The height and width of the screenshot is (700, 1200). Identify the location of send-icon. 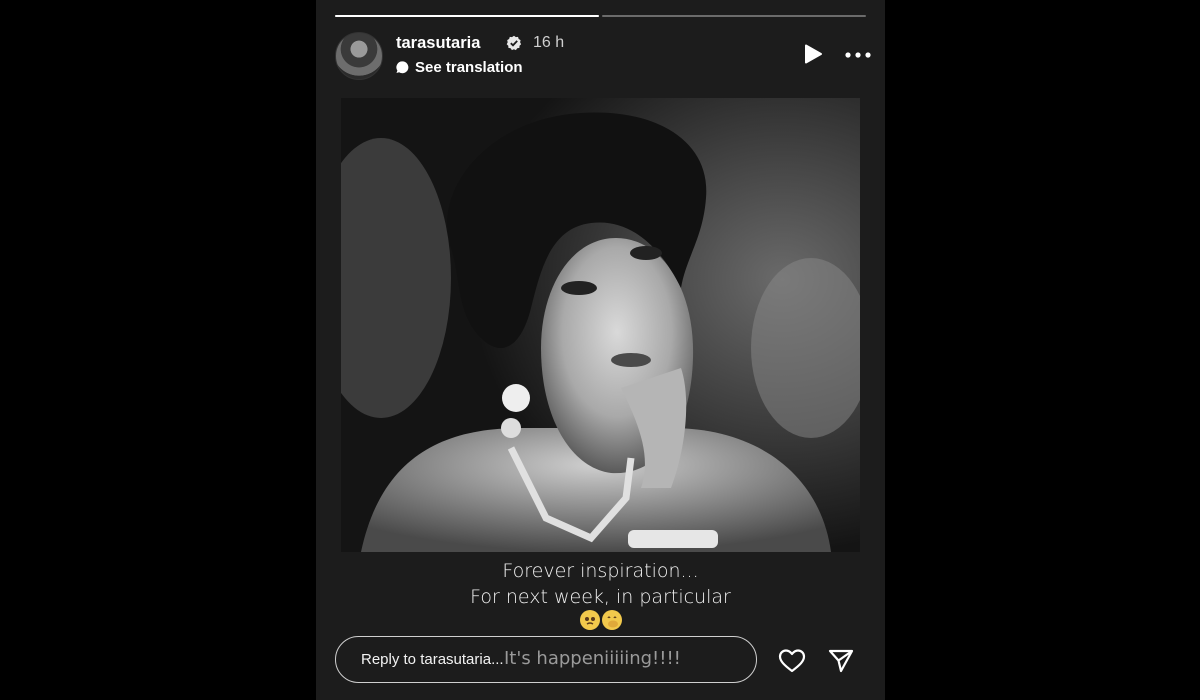
(841, 661).